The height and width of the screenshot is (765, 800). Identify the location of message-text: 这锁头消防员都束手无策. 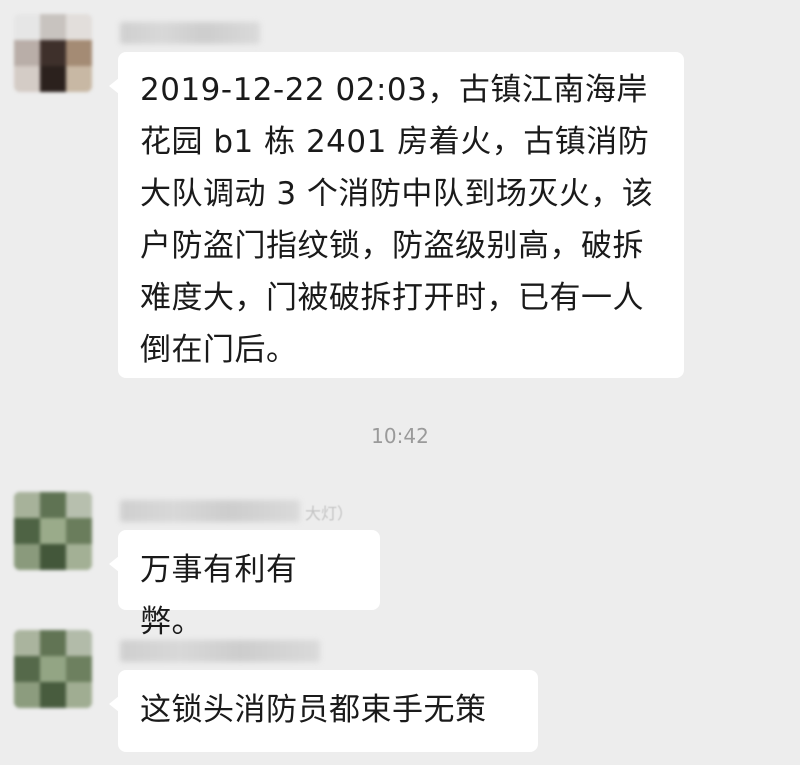
(313, 710).